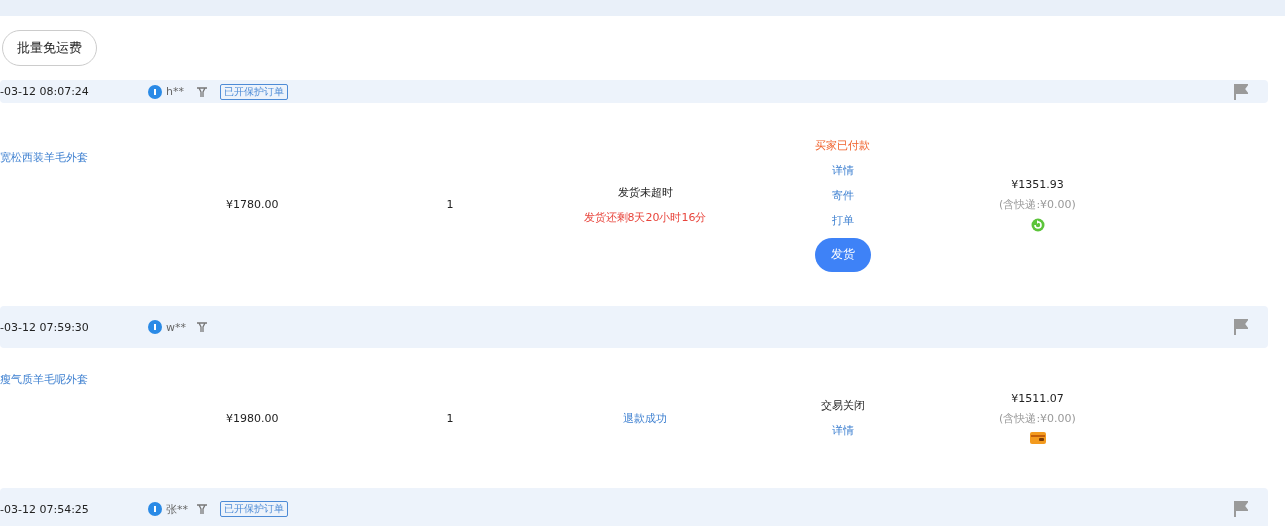  What do you see at coordinates (645, 192) in the screenshot?
I see `shipping-status: 发货未超时` at bounding box center [645, 192].